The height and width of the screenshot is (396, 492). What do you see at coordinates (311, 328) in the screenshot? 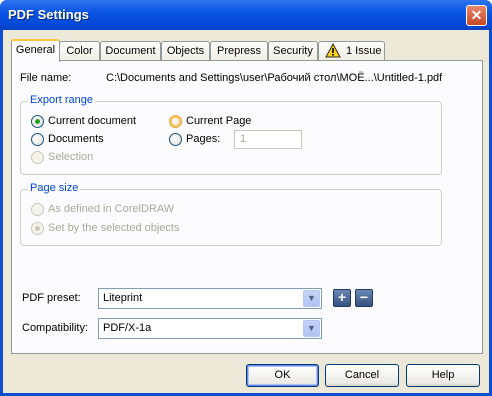
I see `compatibility-dropdown-icon: ▼` at bounding box center [311, 328].